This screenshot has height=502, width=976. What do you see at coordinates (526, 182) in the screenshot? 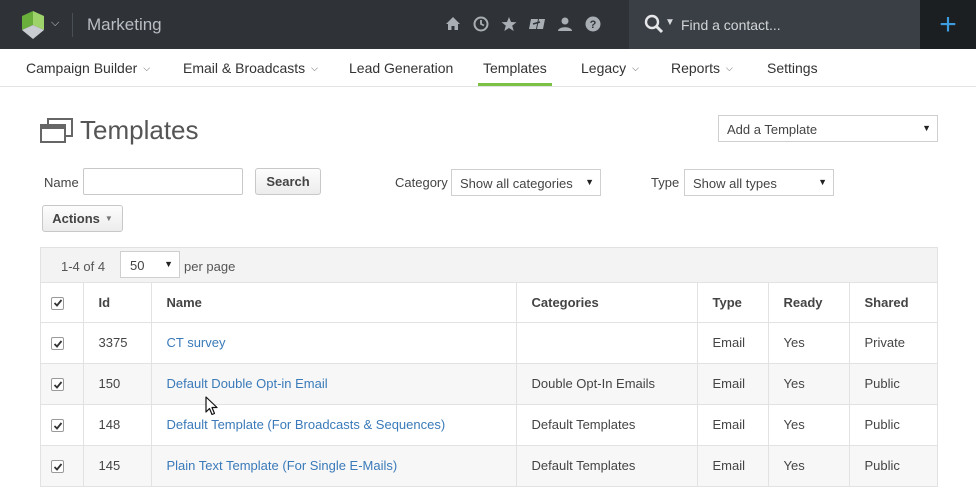
I see `category-filter-select: Show all categories ▼` at bounding box center [526, 182].